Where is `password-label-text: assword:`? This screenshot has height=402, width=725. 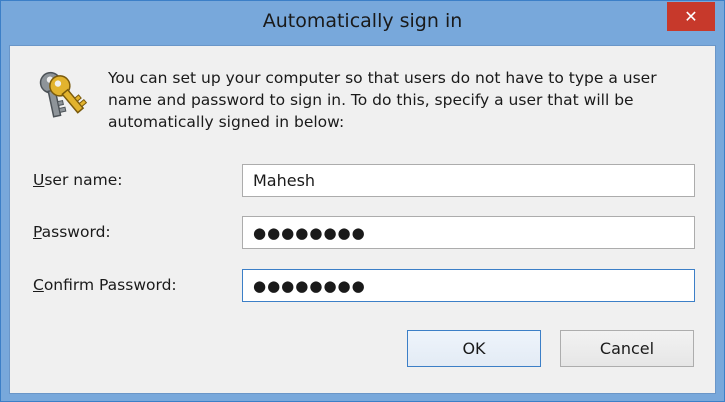
password-label-text: assword: is located at coordinates (76, 232).